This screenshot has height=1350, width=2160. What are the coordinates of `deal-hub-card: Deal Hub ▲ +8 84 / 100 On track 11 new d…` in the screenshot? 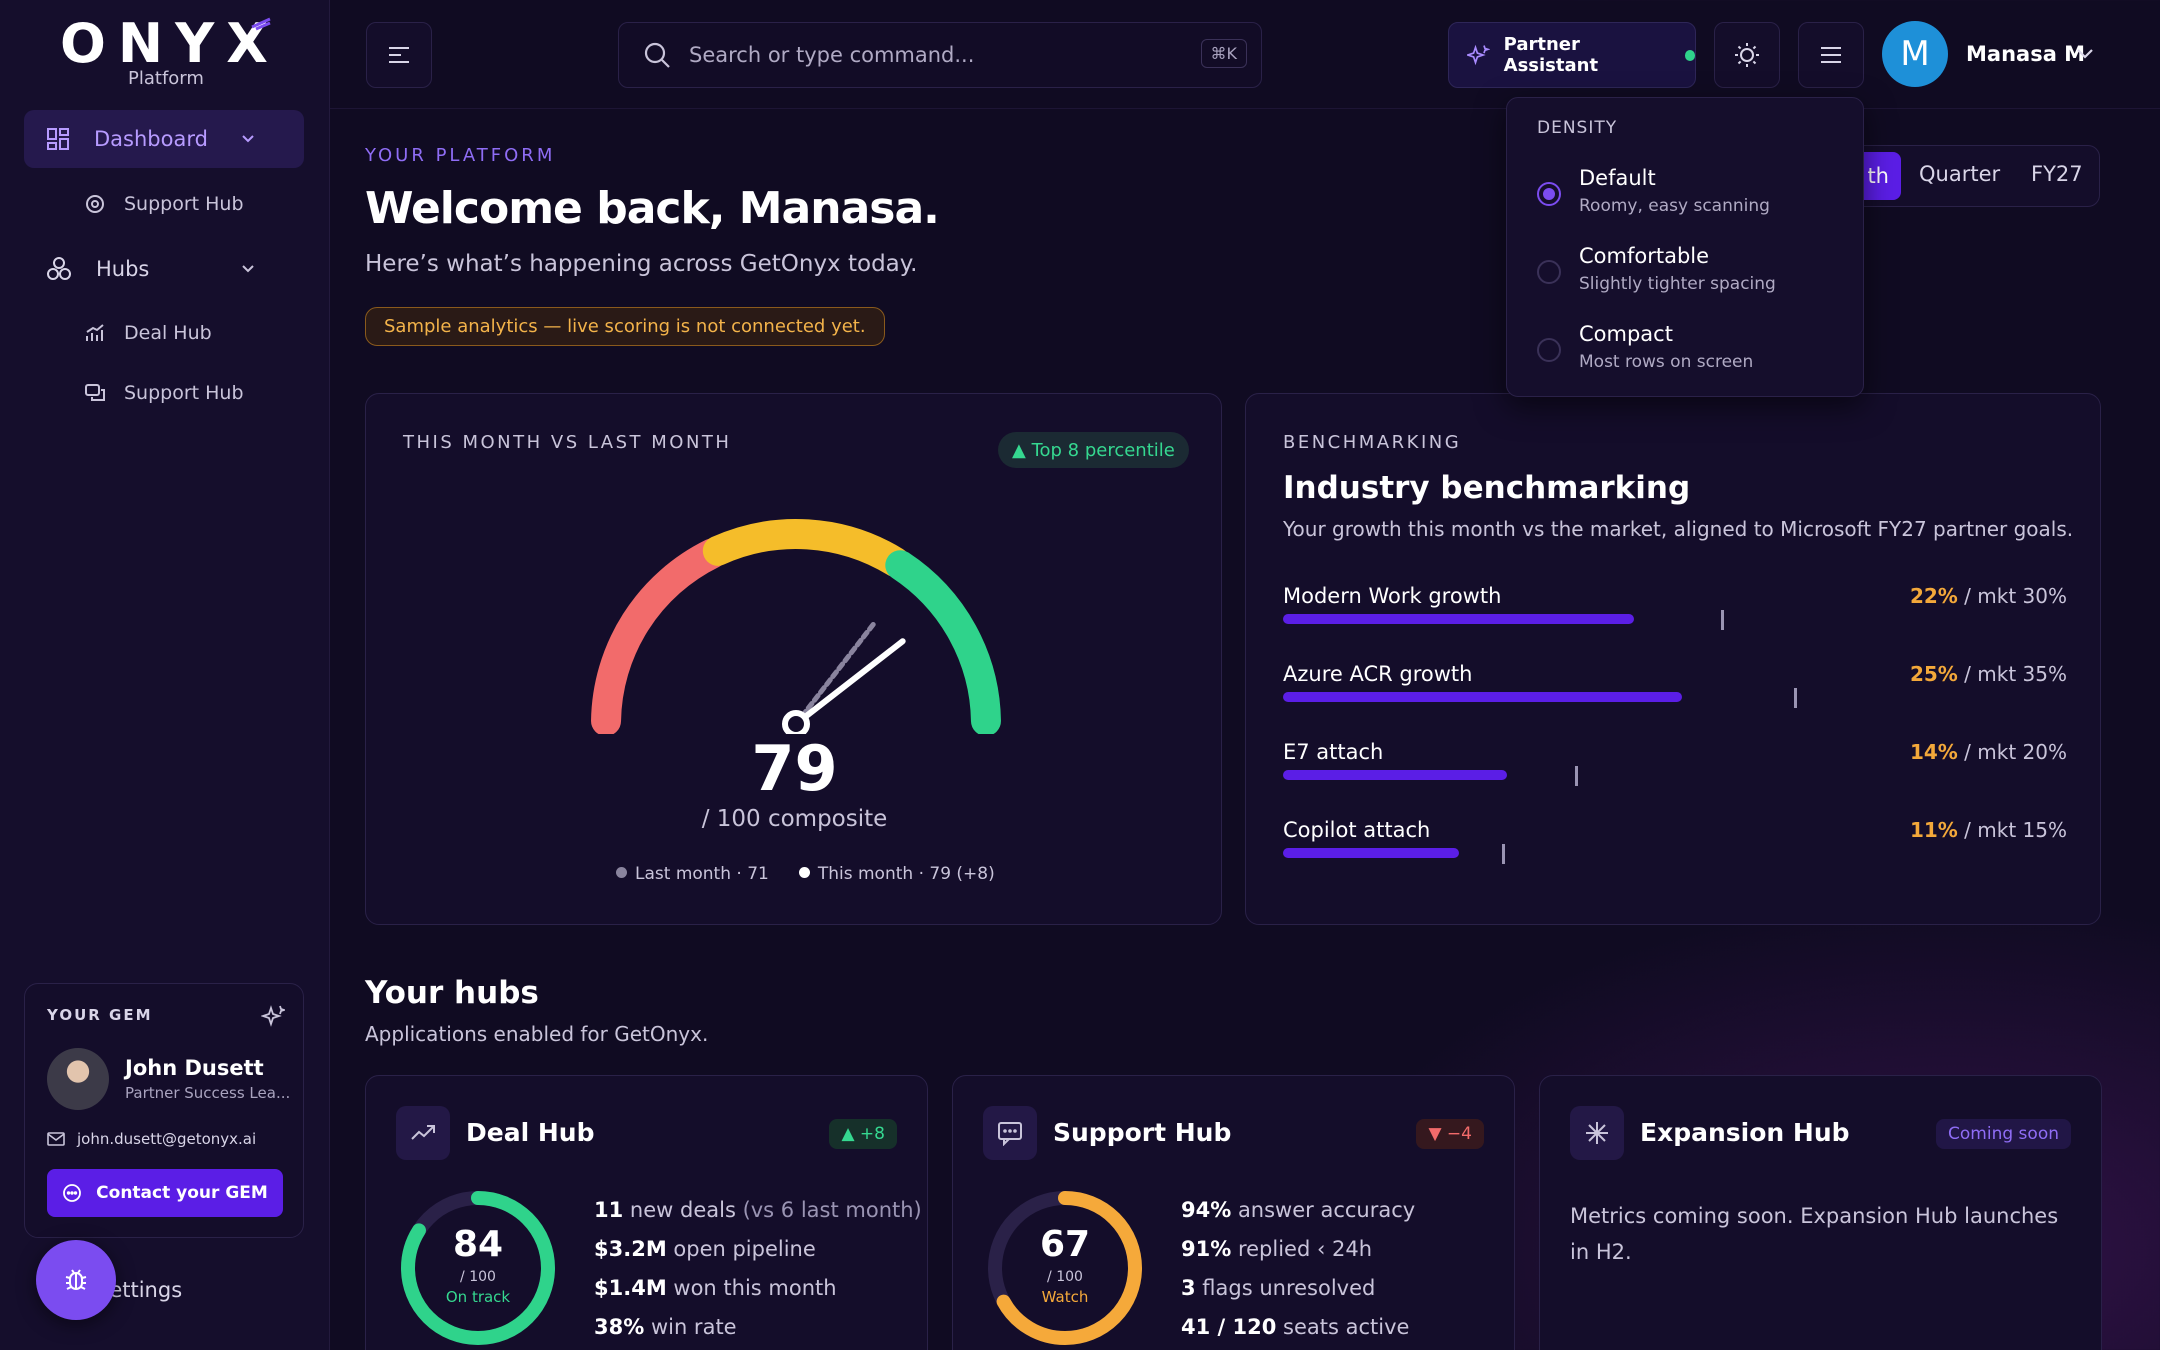 It's located at (646, 1212).